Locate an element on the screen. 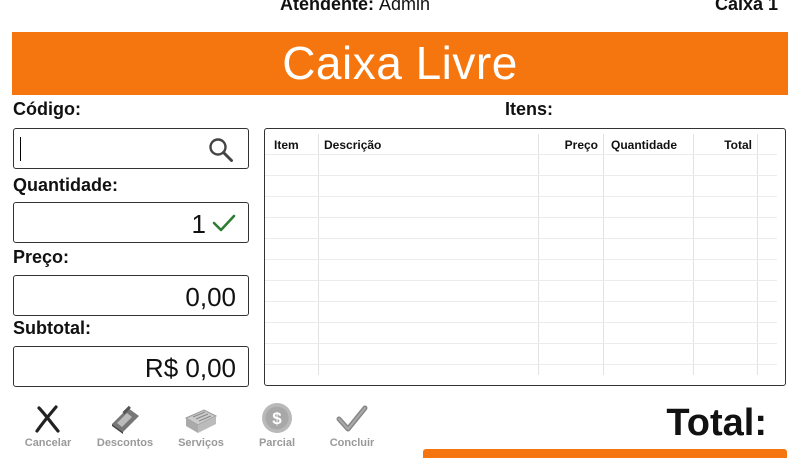 The width and height of the screenshot is (800, 458). subtotal-label: Subtotal: is located at coordinates (52, 328).